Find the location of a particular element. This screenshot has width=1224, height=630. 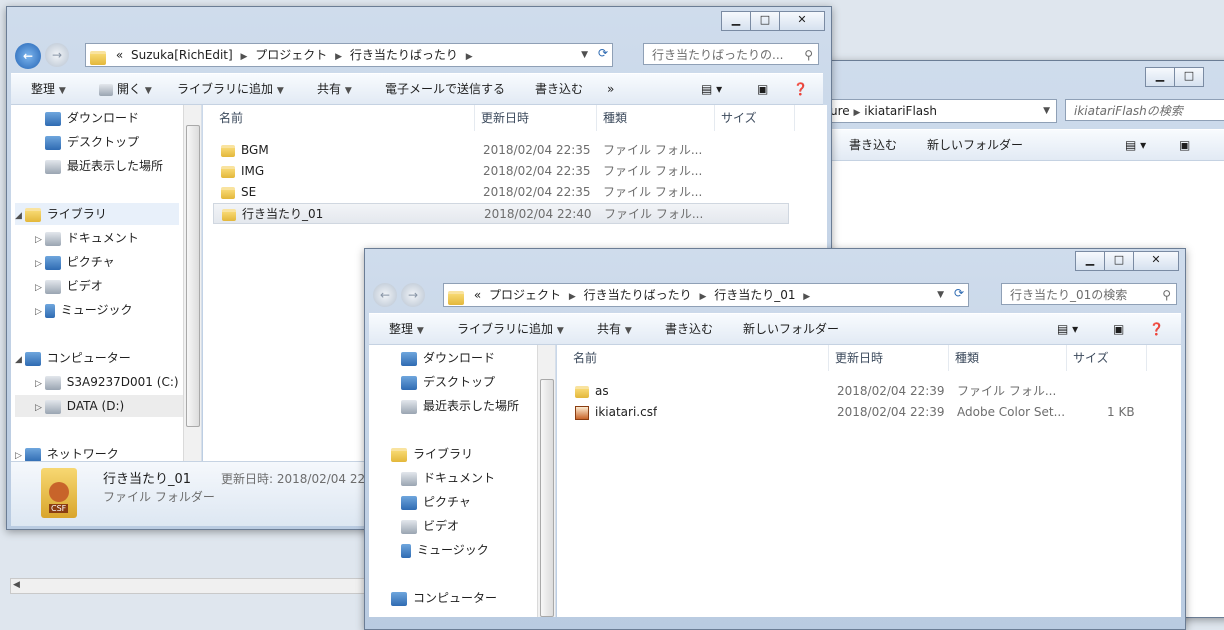

bg-preview-pane-icon: ▣ is located at coordinates (1184, 145).